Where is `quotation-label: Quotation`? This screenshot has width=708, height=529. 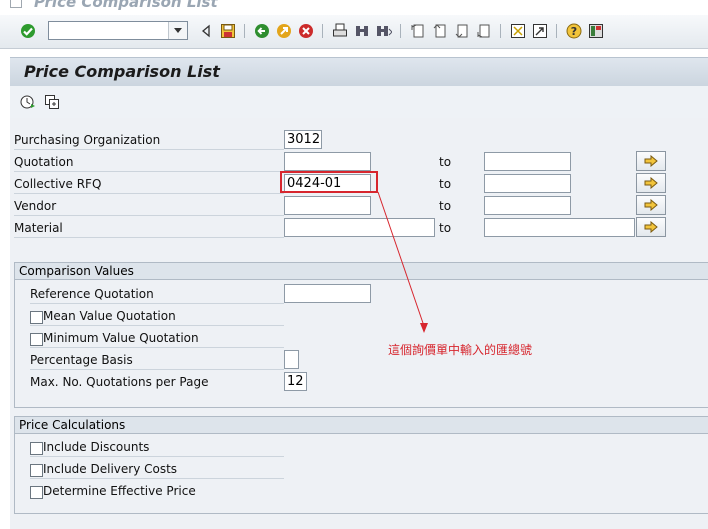
quotation-label: Quotation is located at coordinates (44, 162).